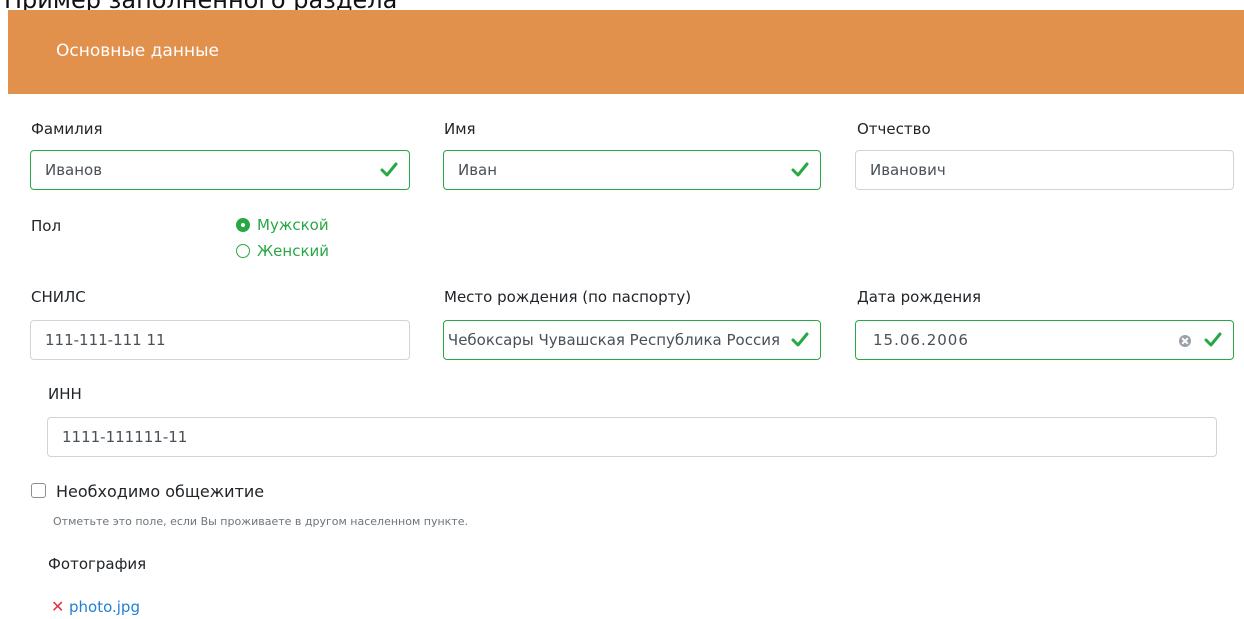  What do you see at coordinates (919, 297) in the screenshot?
I see `birth-date-label: Дата рождения` at bounding box center [919, 297].